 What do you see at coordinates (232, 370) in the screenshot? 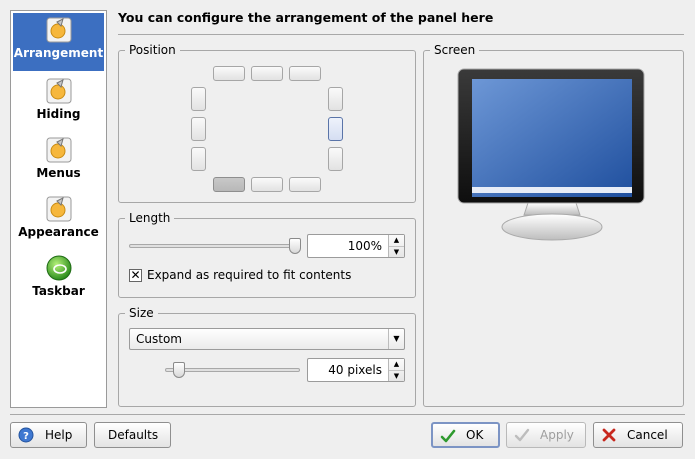
I see `size-slider-track` at bounding box center [232, 370].